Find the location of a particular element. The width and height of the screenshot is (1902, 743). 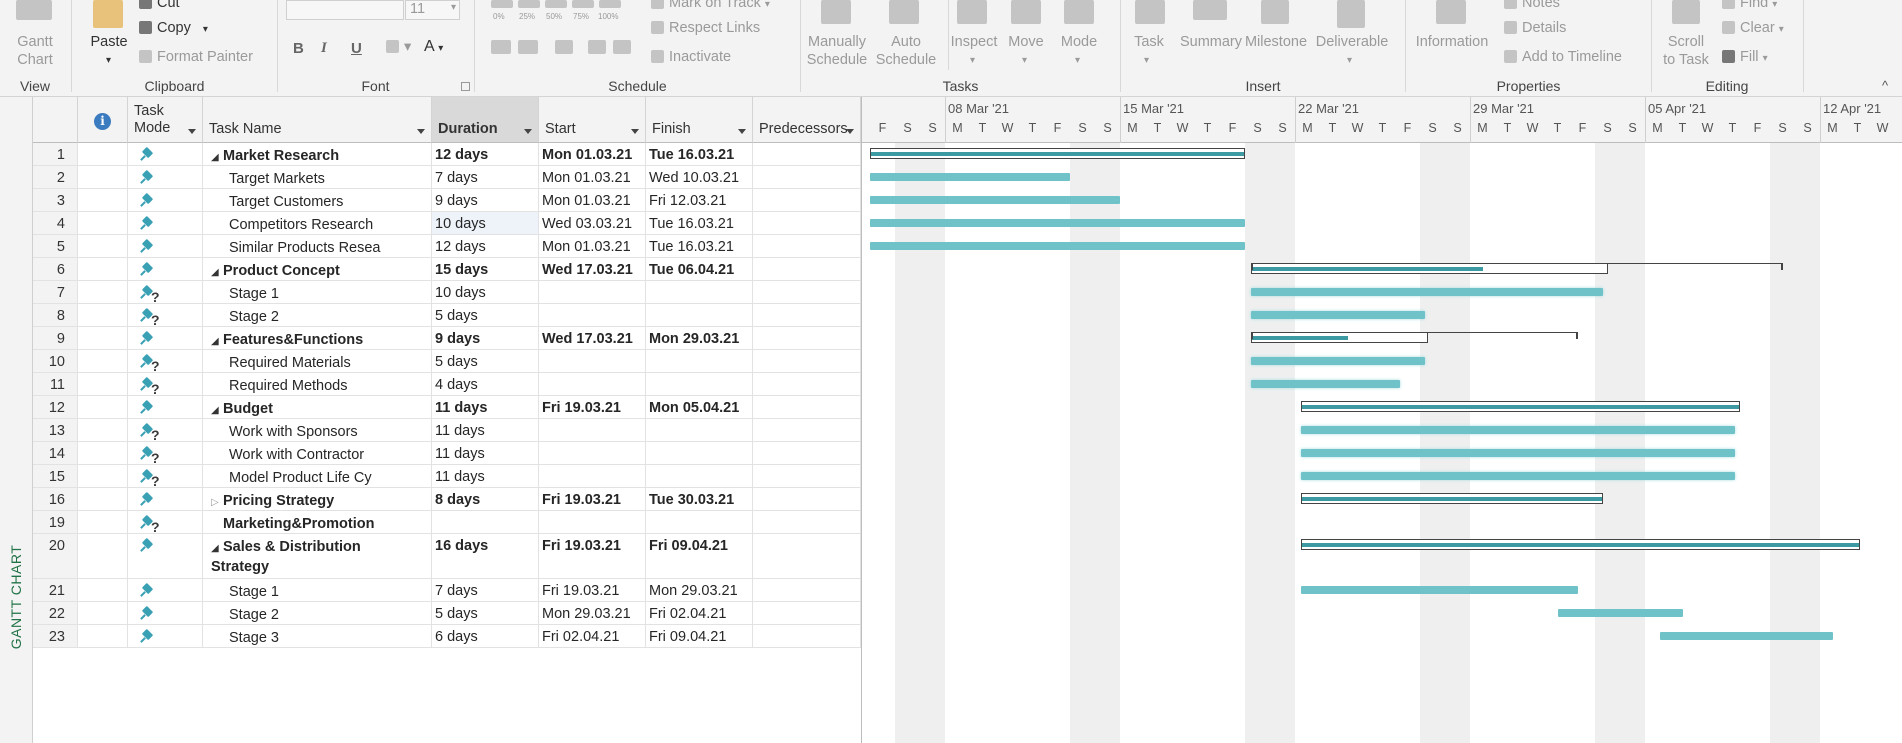

unlink-icon is located at coordinates (622, 47).